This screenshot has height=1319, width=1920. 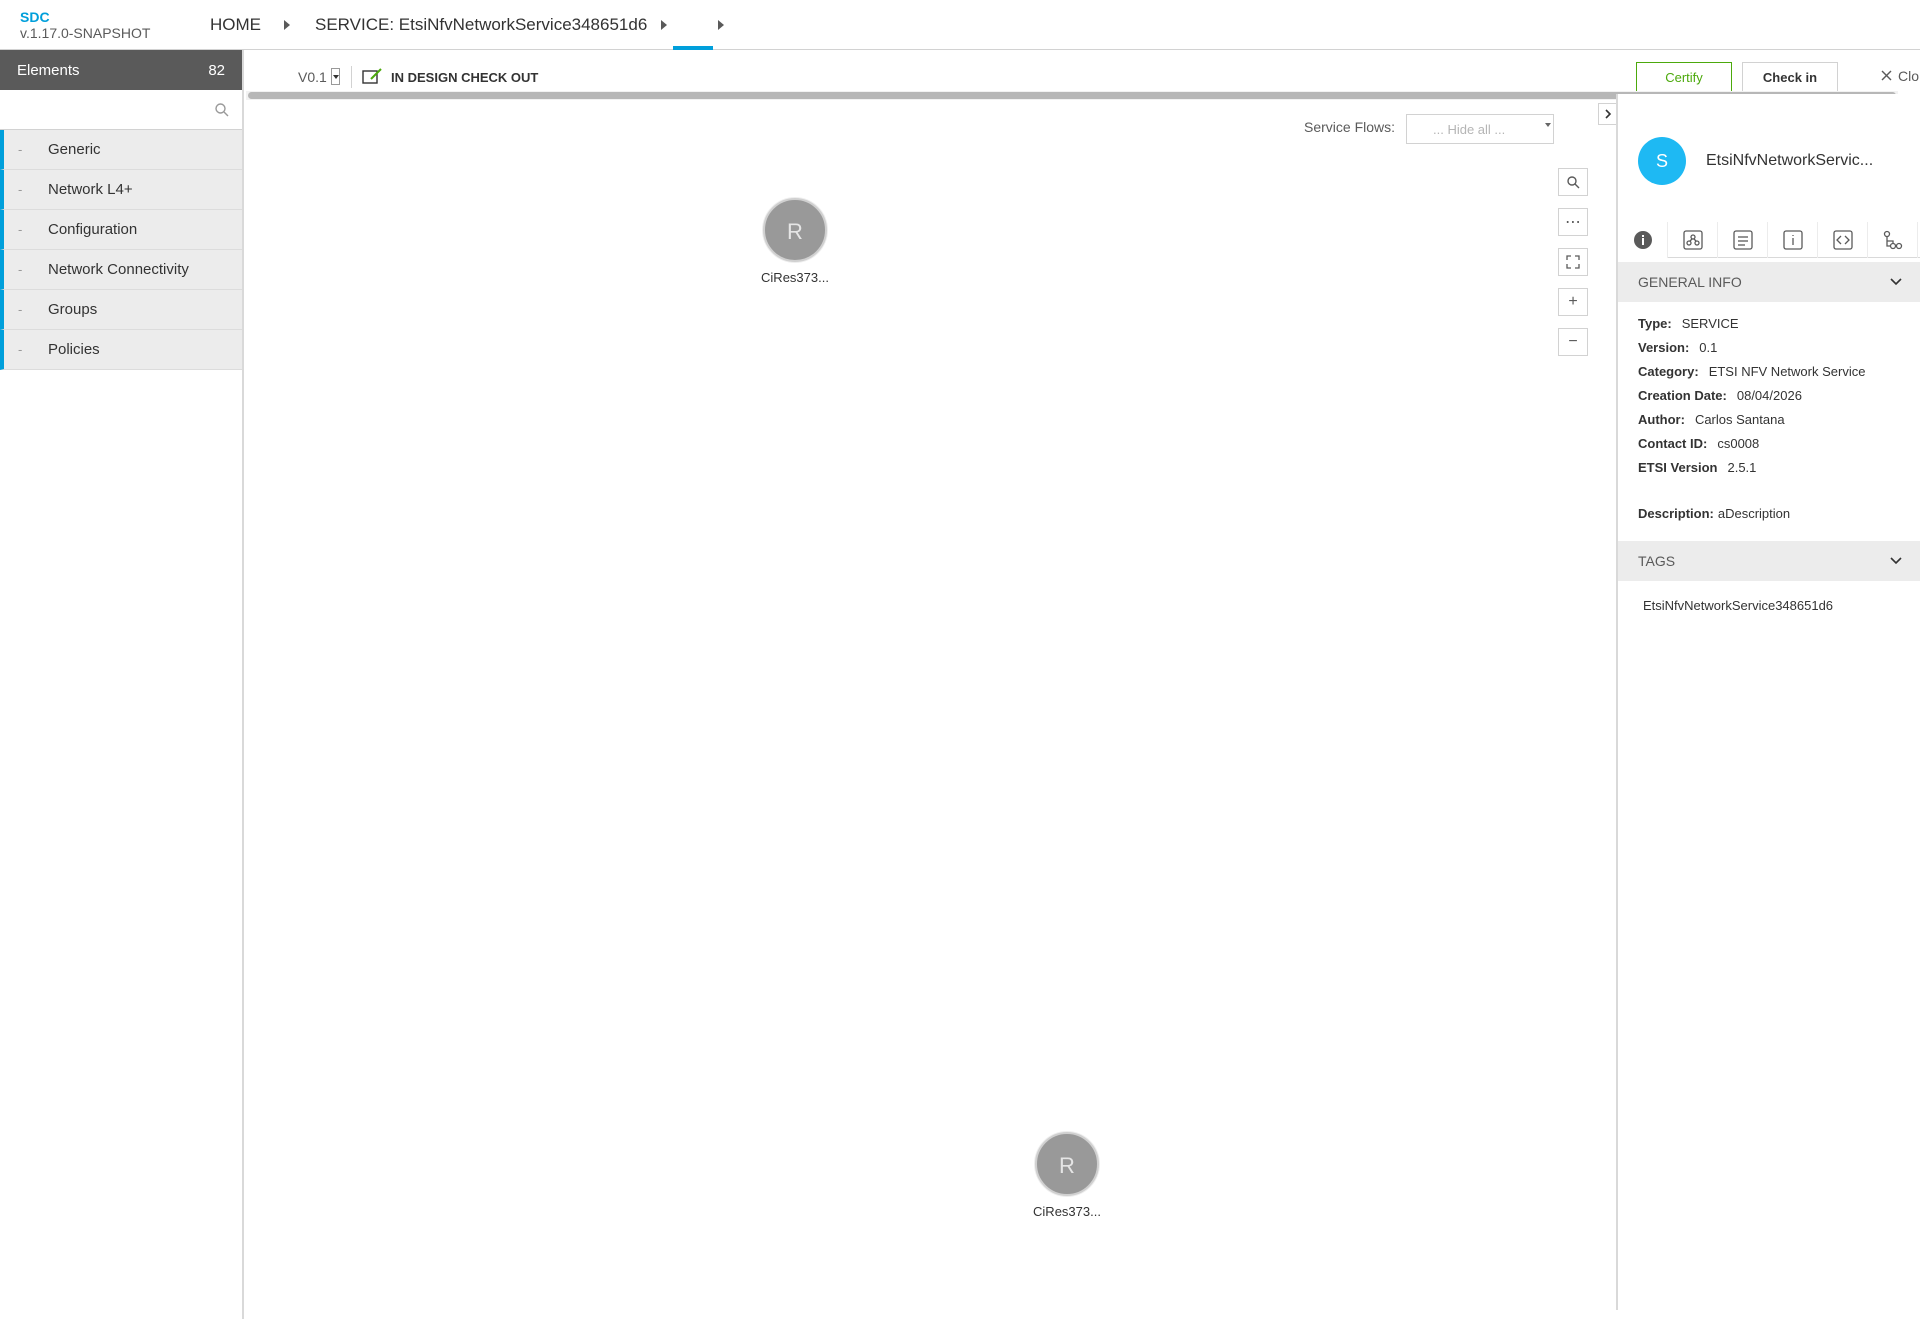 I want to click on panel-tabs, so click(x=1769, y=240).